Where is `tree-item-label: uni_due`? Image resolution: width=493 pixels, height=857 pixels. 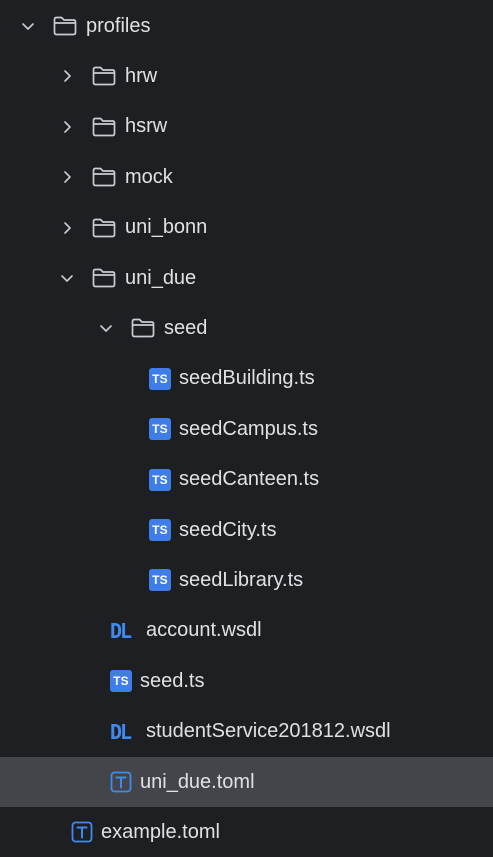 tree-item-label: uni_due is located at coordinates (161, 277).